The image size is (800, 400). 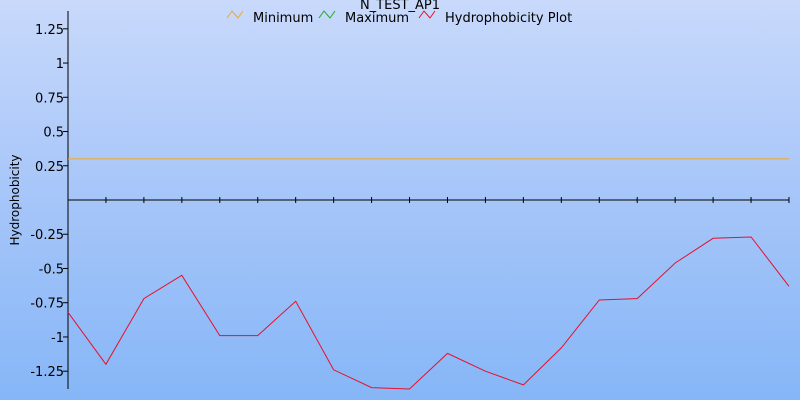 What do you see at coordinates (49, 200) in the screenshot?
I see `y-axis: 1.25 1 0.75 0.5 0.25 -0.25 -0.5 -0.75 -1 -1.25` at bounding box center [49, 200].